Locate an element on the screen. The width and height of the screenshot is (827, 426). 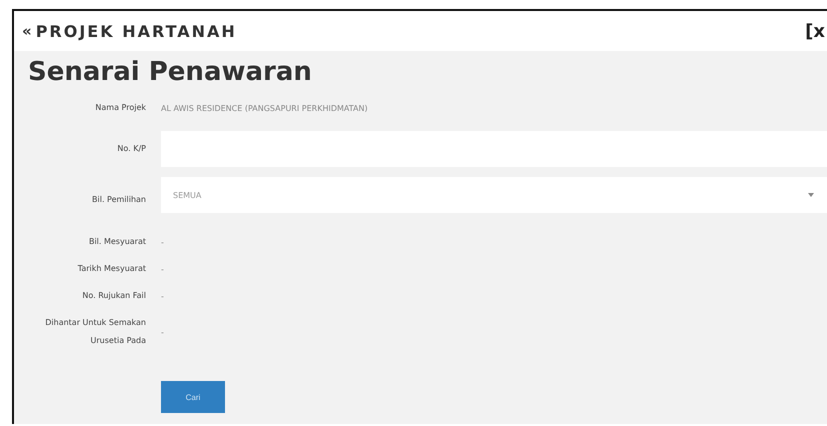
field-label: Dihantar Untuk Semakan Urusetia Pada is located at coordinates (95, 332).